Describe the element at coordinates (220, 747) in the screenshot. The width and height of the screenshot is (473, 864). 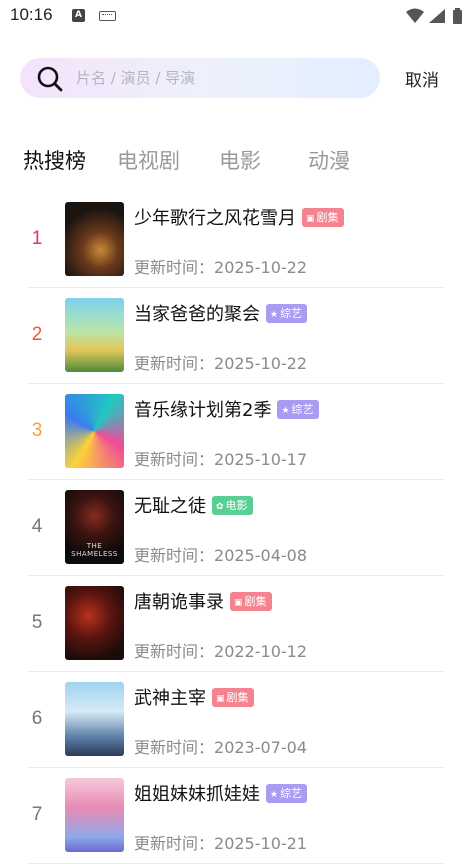
I see `update-time: 更新时间：2023-07-04` at that location.